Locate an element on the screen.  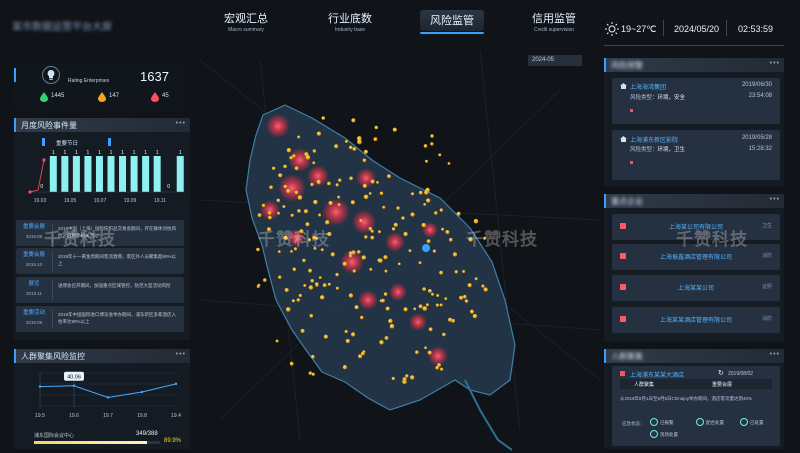
company-row: 上海某某公司 证照 is located at coordinates (696, 288).